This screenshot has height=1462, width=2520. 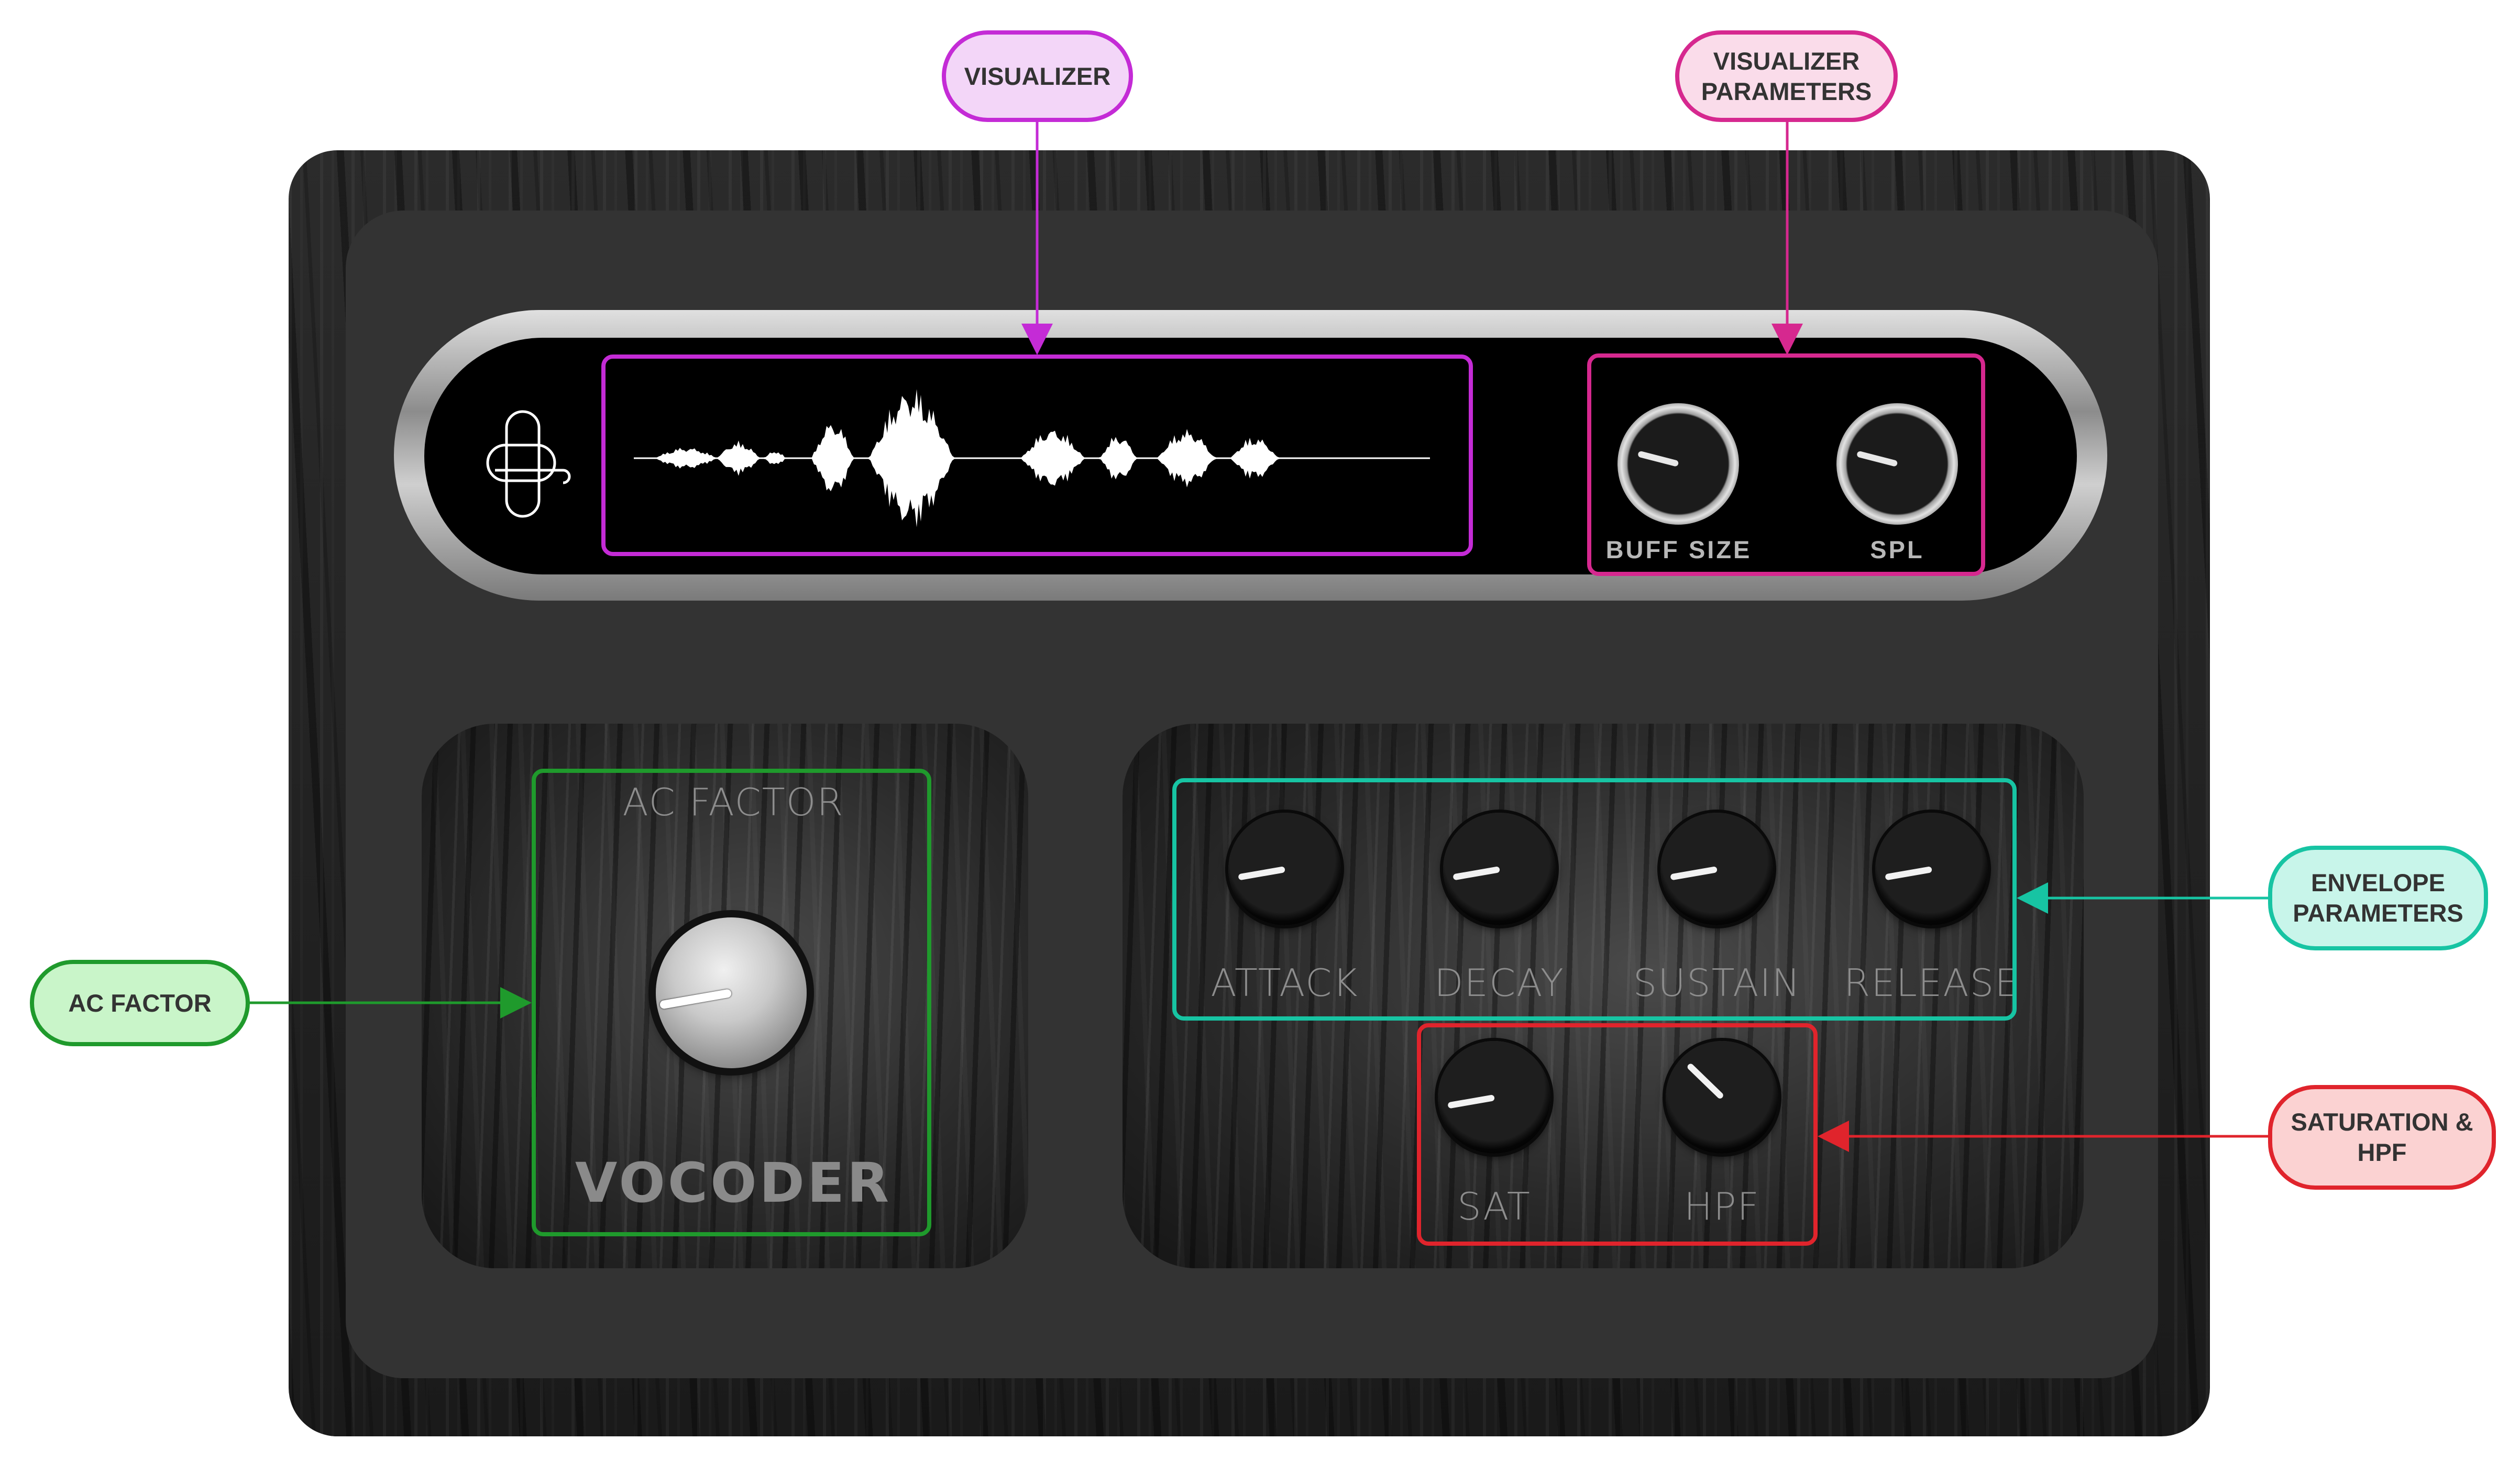 What do you see at coordinates (2382, 1122) in the screenshot?
I see `callout-text: SATURATION &` at bounding box center [2382, 1122].